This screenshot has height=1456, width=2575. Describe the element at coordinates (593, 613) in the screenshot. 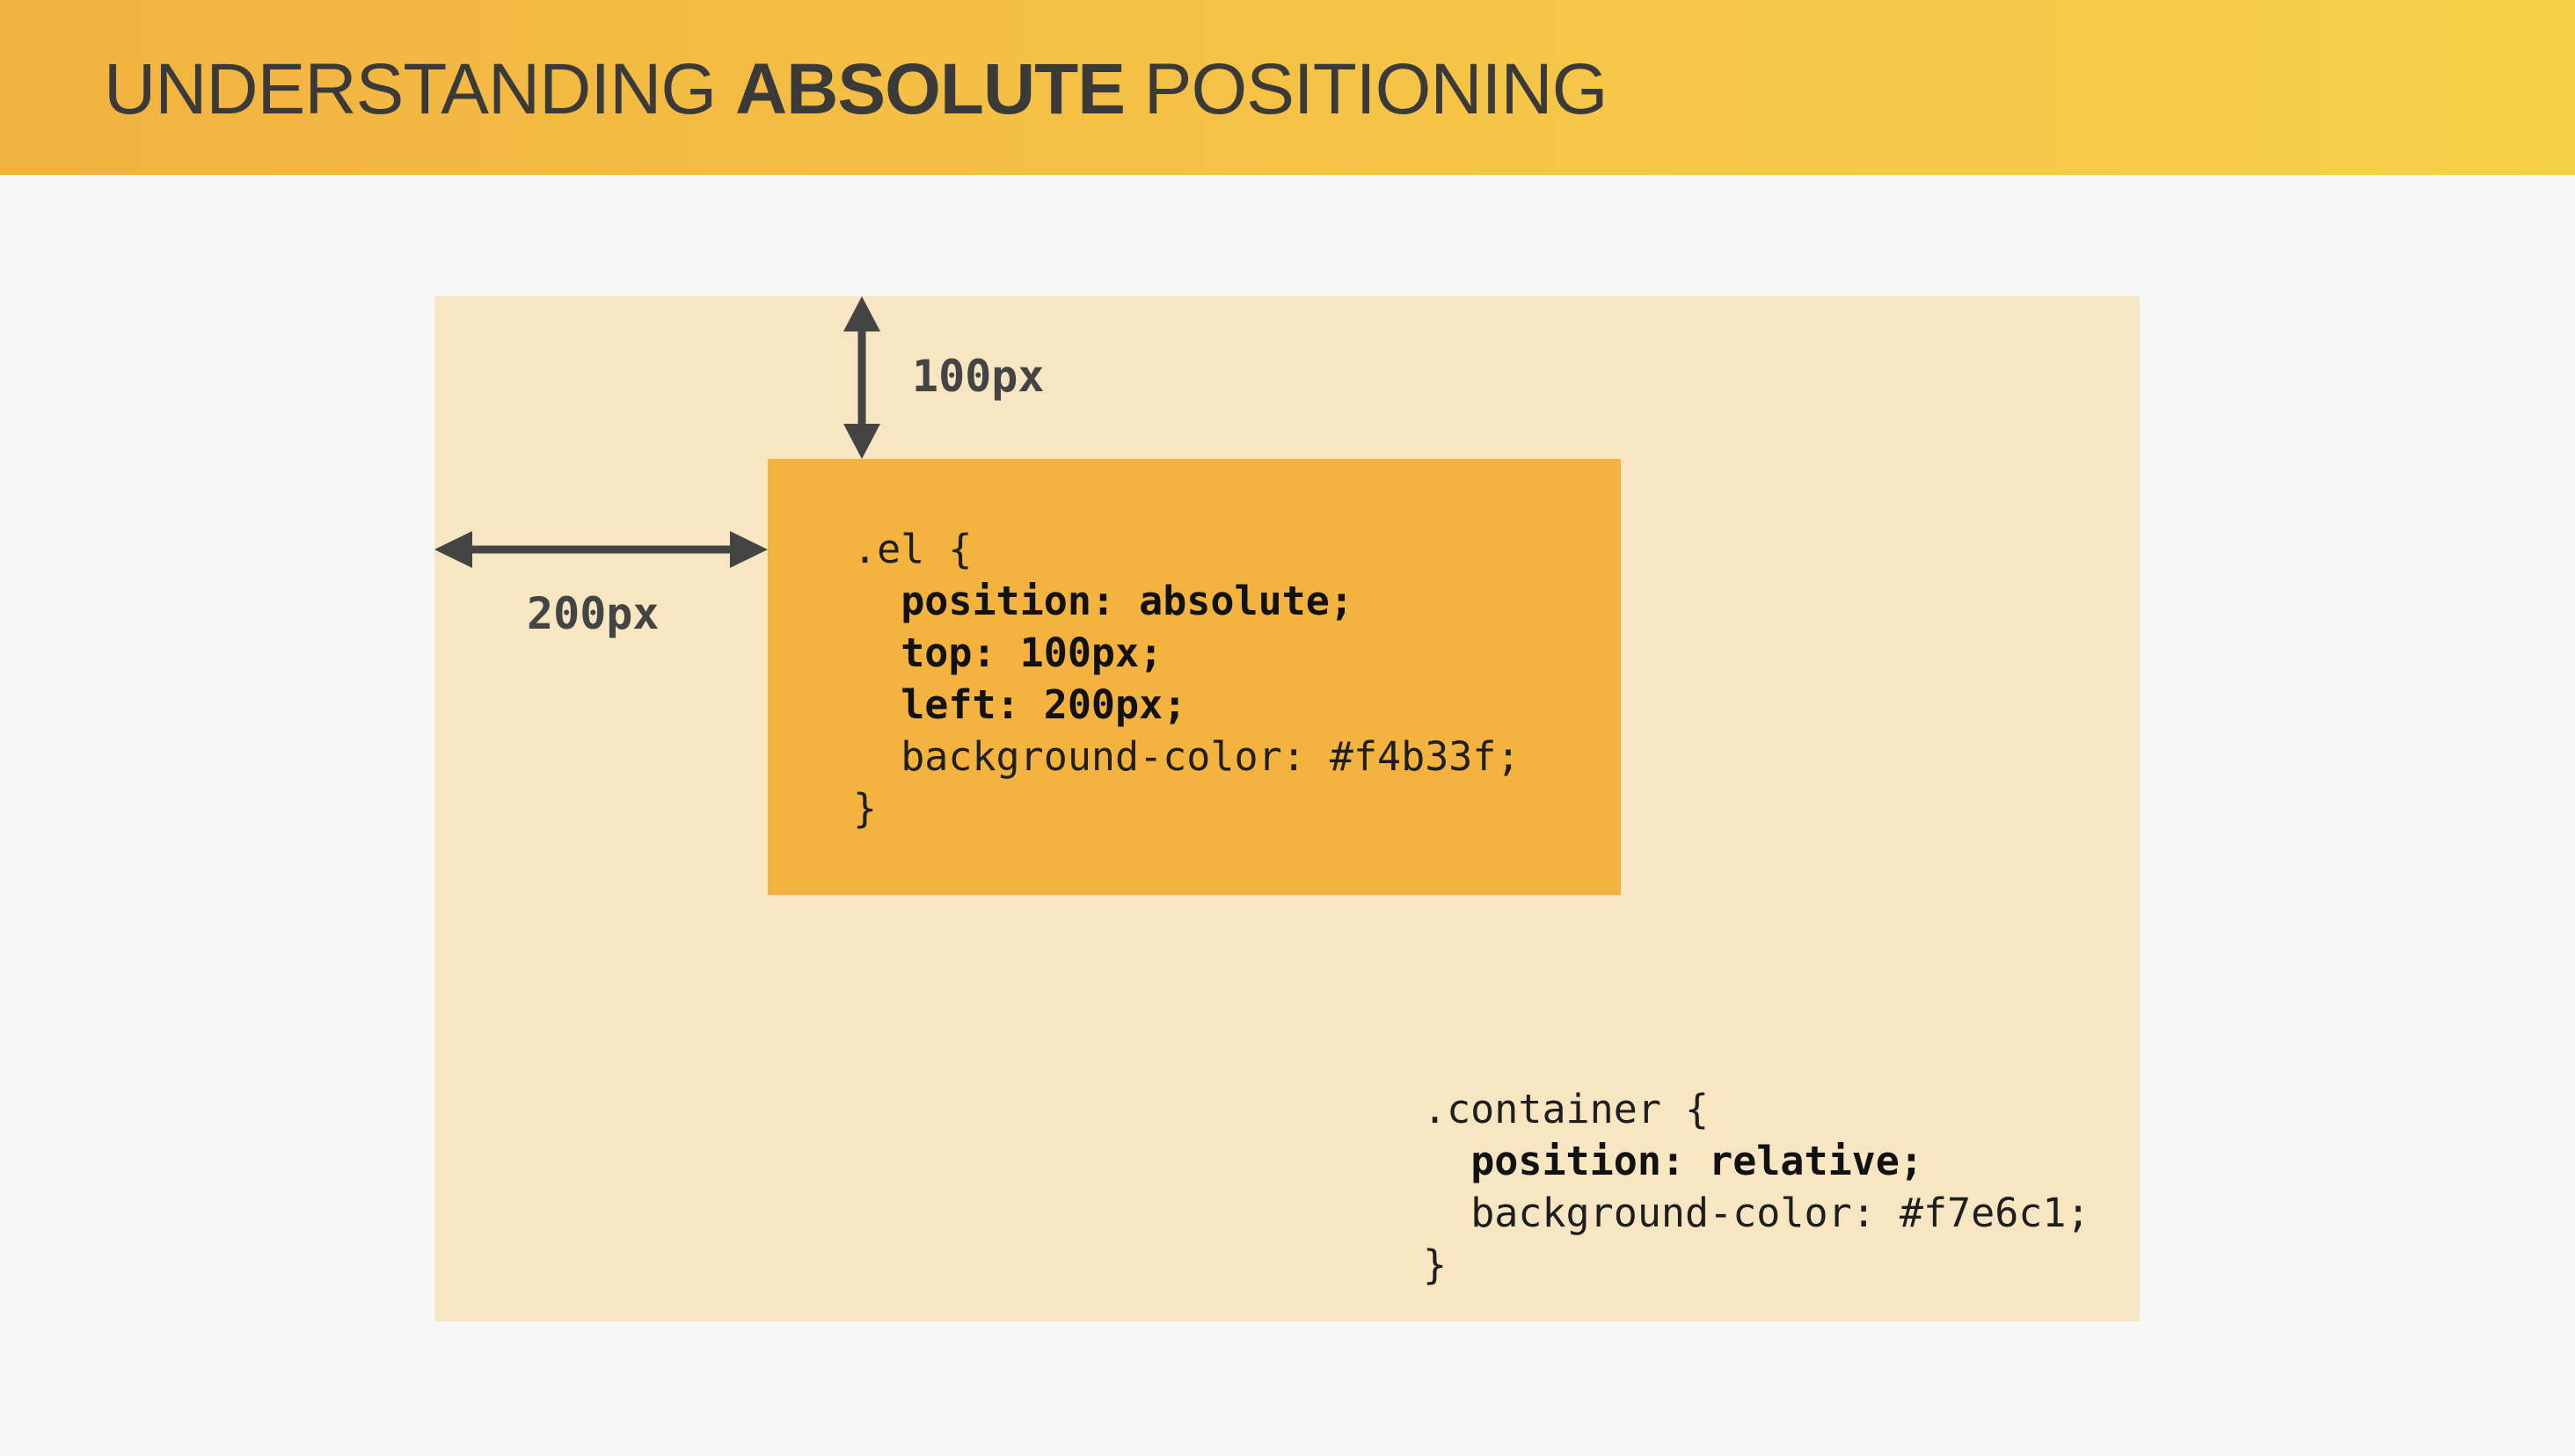

I see `left-offset-label: 200px` at that location.